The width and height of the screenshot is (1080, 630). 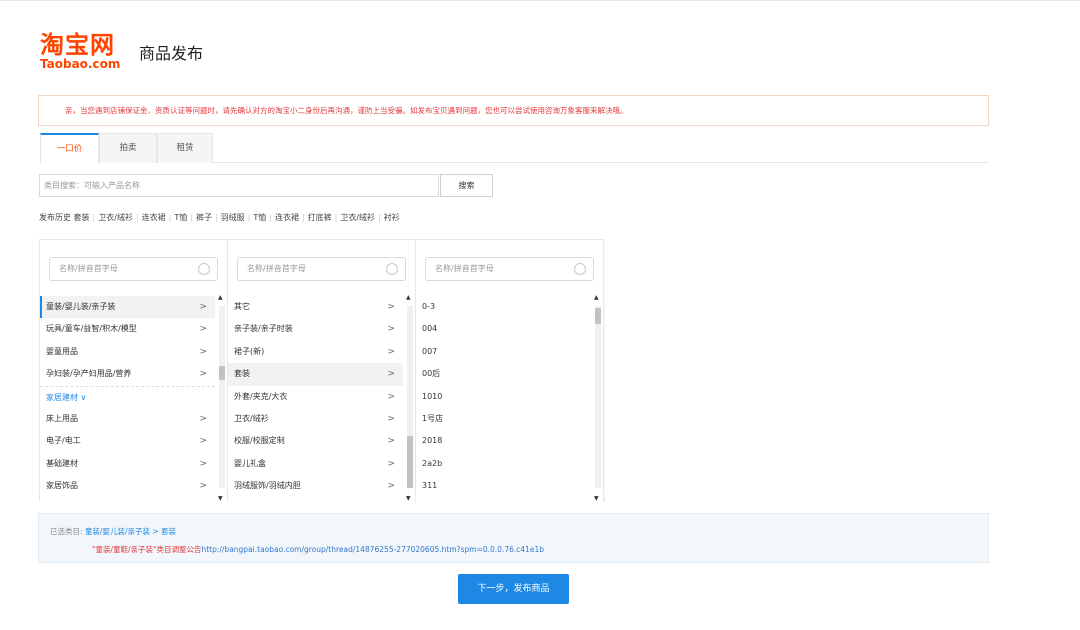 What do you see at coordinates (66, 531) in the screenshot?
I see `selected-label: 已选类目:` at bounding box center [66, 531].